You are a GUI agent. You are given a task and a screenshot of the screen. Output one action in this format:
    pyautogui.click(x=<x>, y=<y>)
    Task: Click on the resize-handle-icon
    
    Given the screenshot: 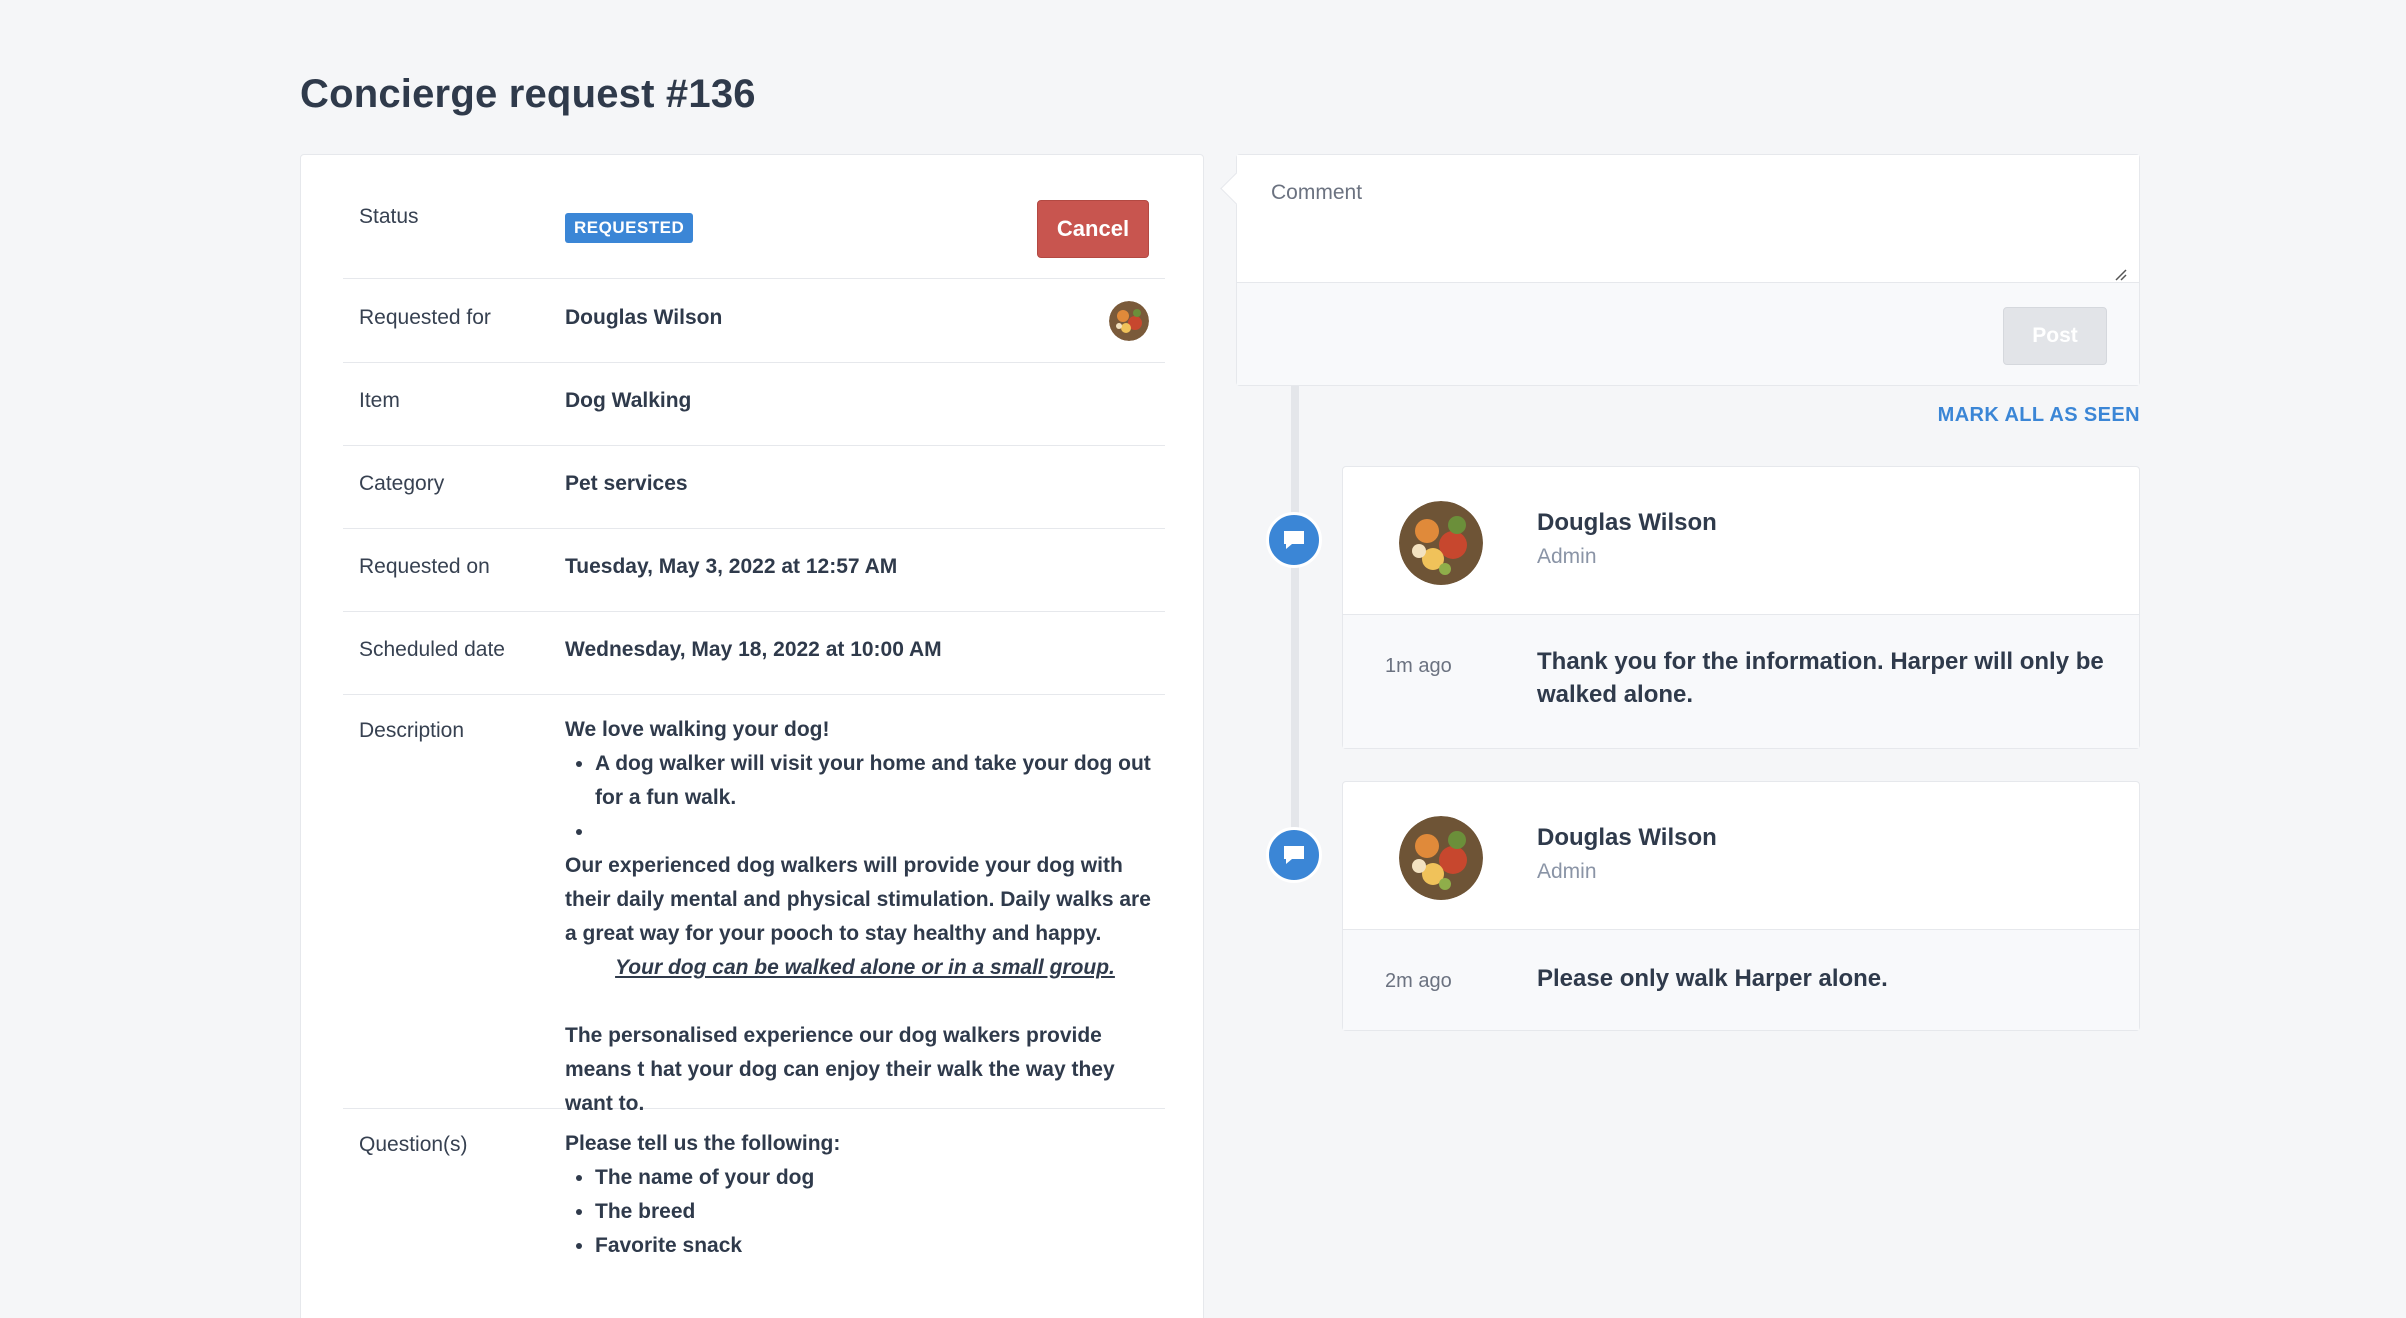 What is the action you would take?
    pyautogui.click(x=2120, y=274)
    